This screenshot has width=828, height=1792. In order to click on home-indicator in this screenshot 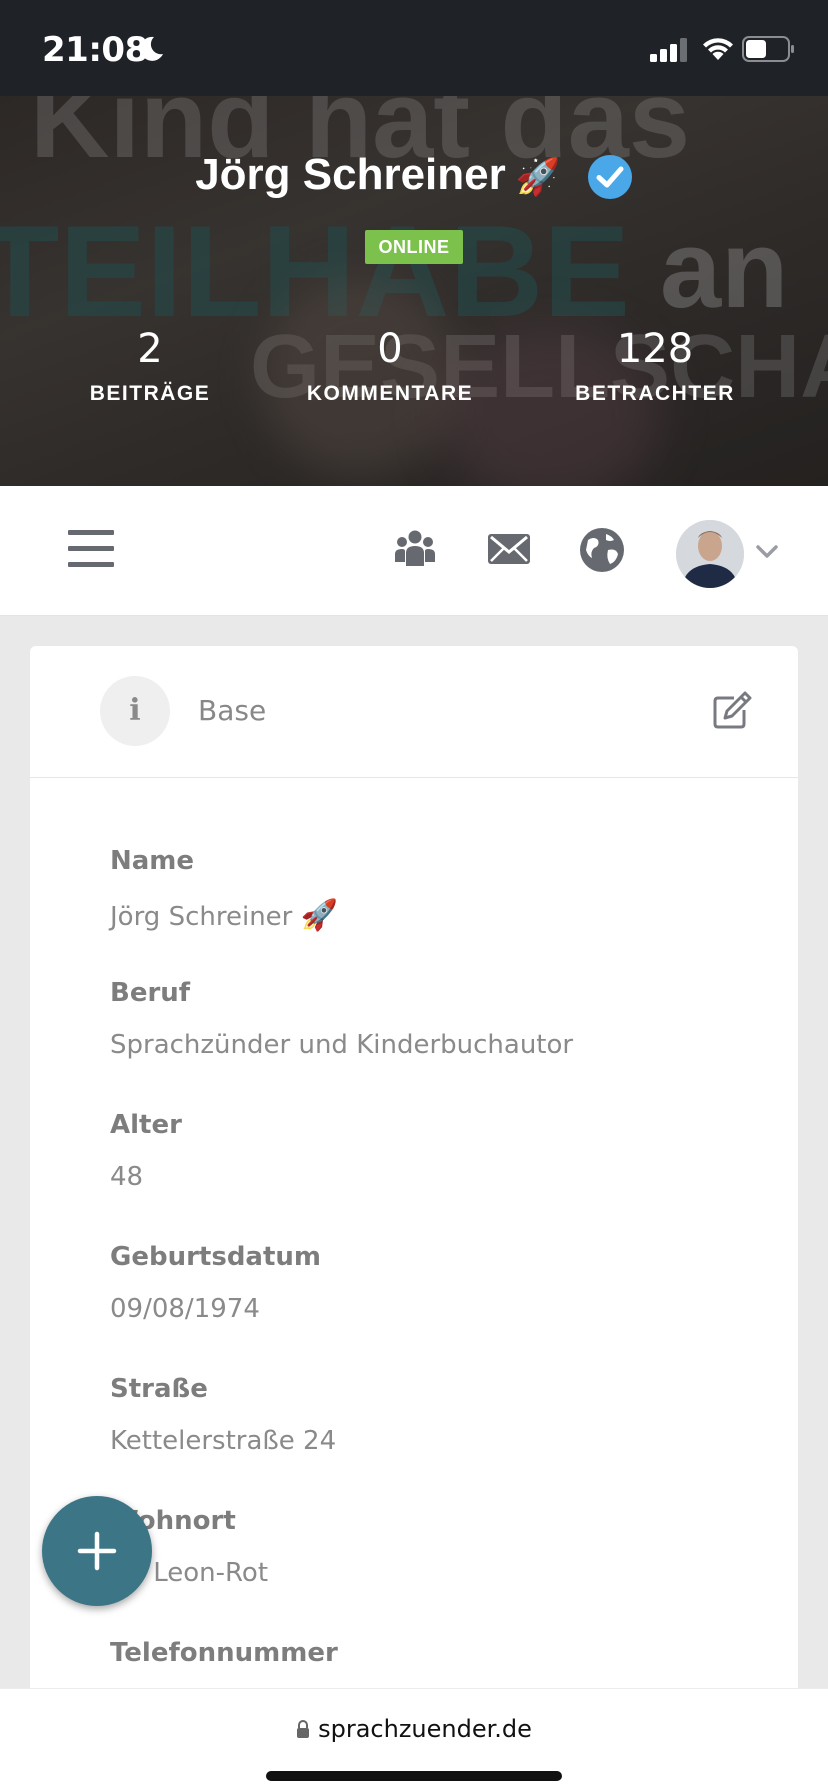, I will do `click(414, 1776)`.